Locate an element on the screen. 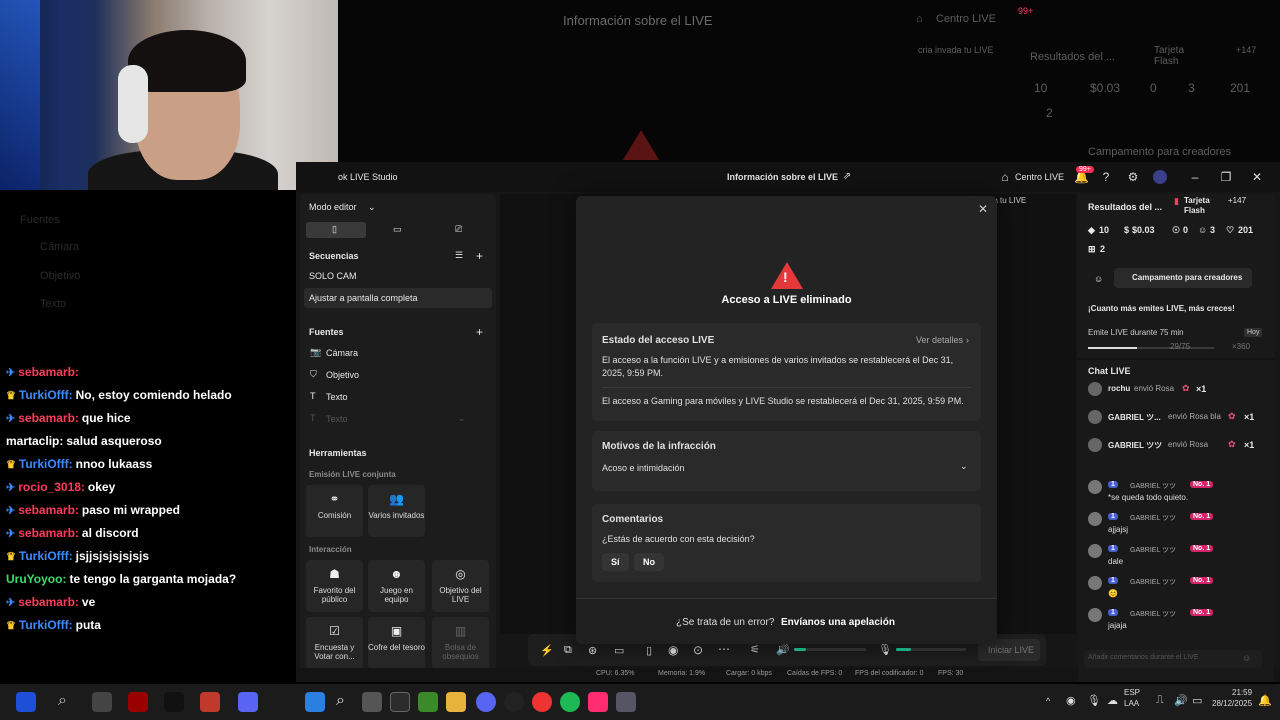 Image resolution: width=1280 pixels, height=720 pixels. source-texto: Texto is located at coordinates (337, 397).